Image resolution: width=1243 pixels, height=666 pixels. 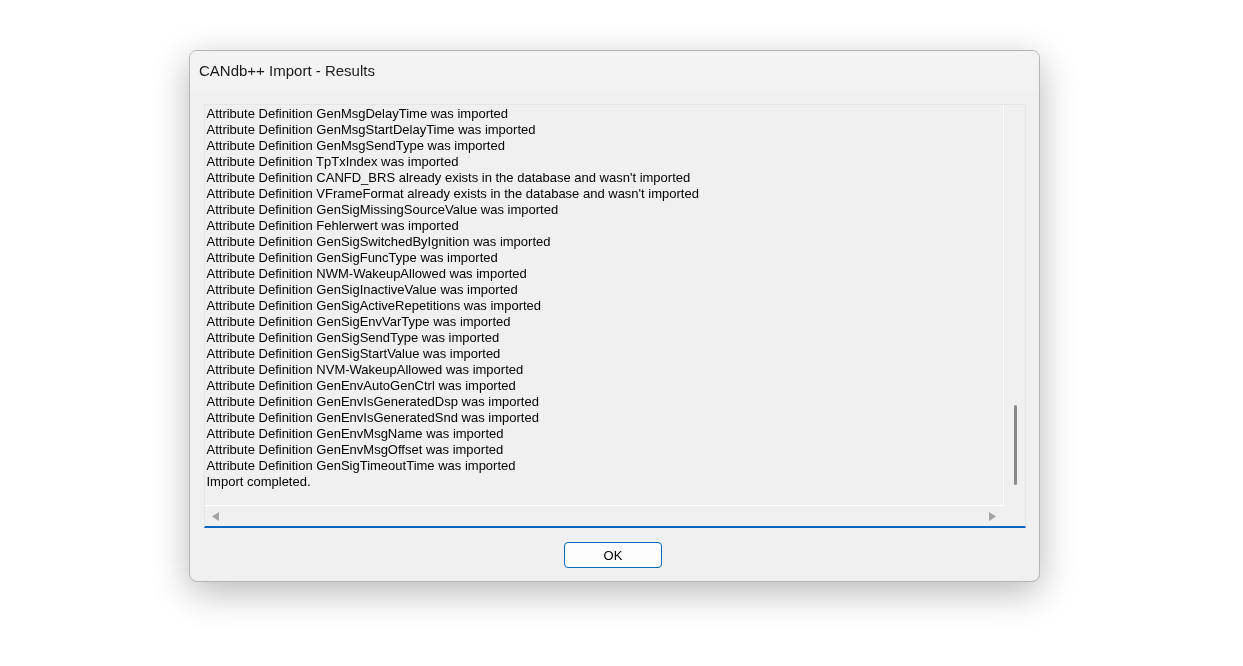 What do you see at coordinates (215, 516) in the screenshot?
I see `scroll-left-icon` at bounding box center [215, 516].